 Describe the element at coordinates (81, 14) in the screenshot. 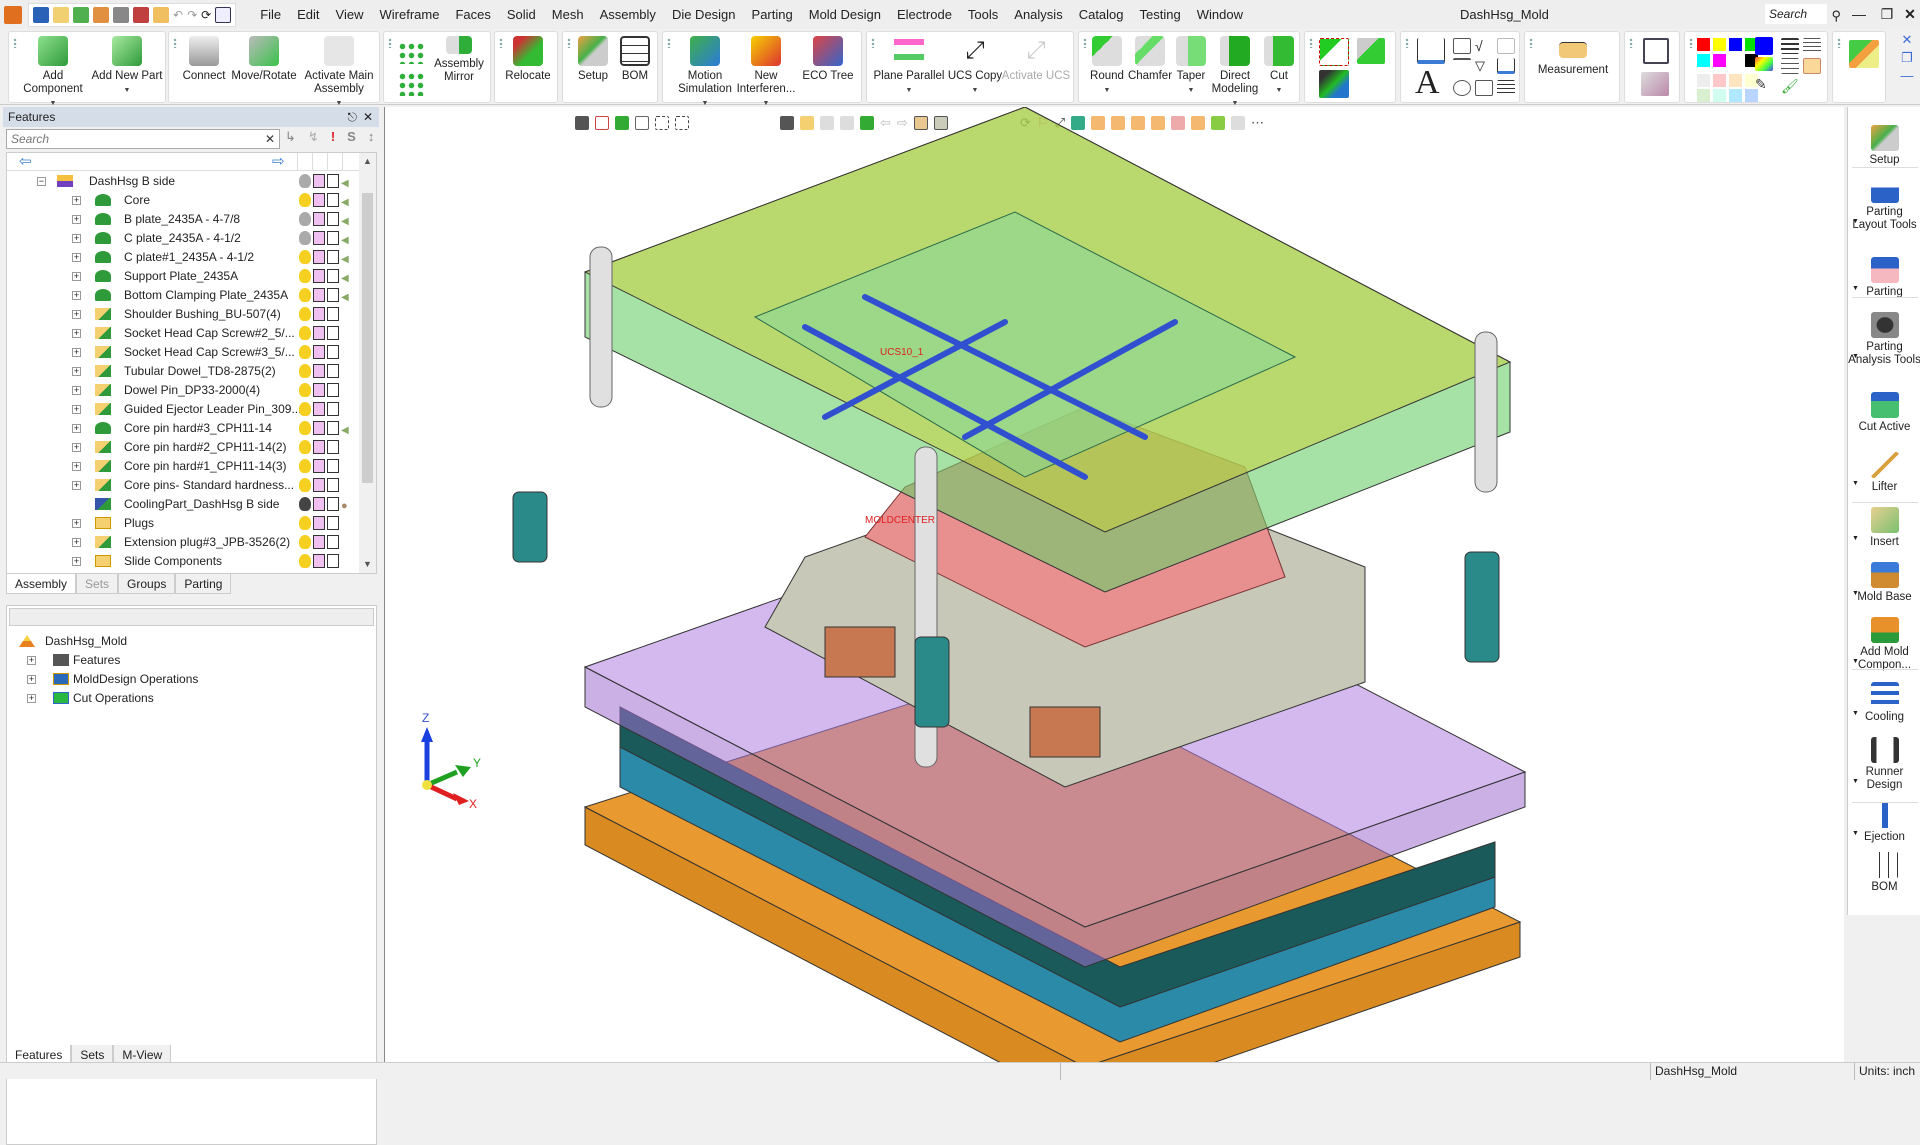

I see `import-icon` at that location.